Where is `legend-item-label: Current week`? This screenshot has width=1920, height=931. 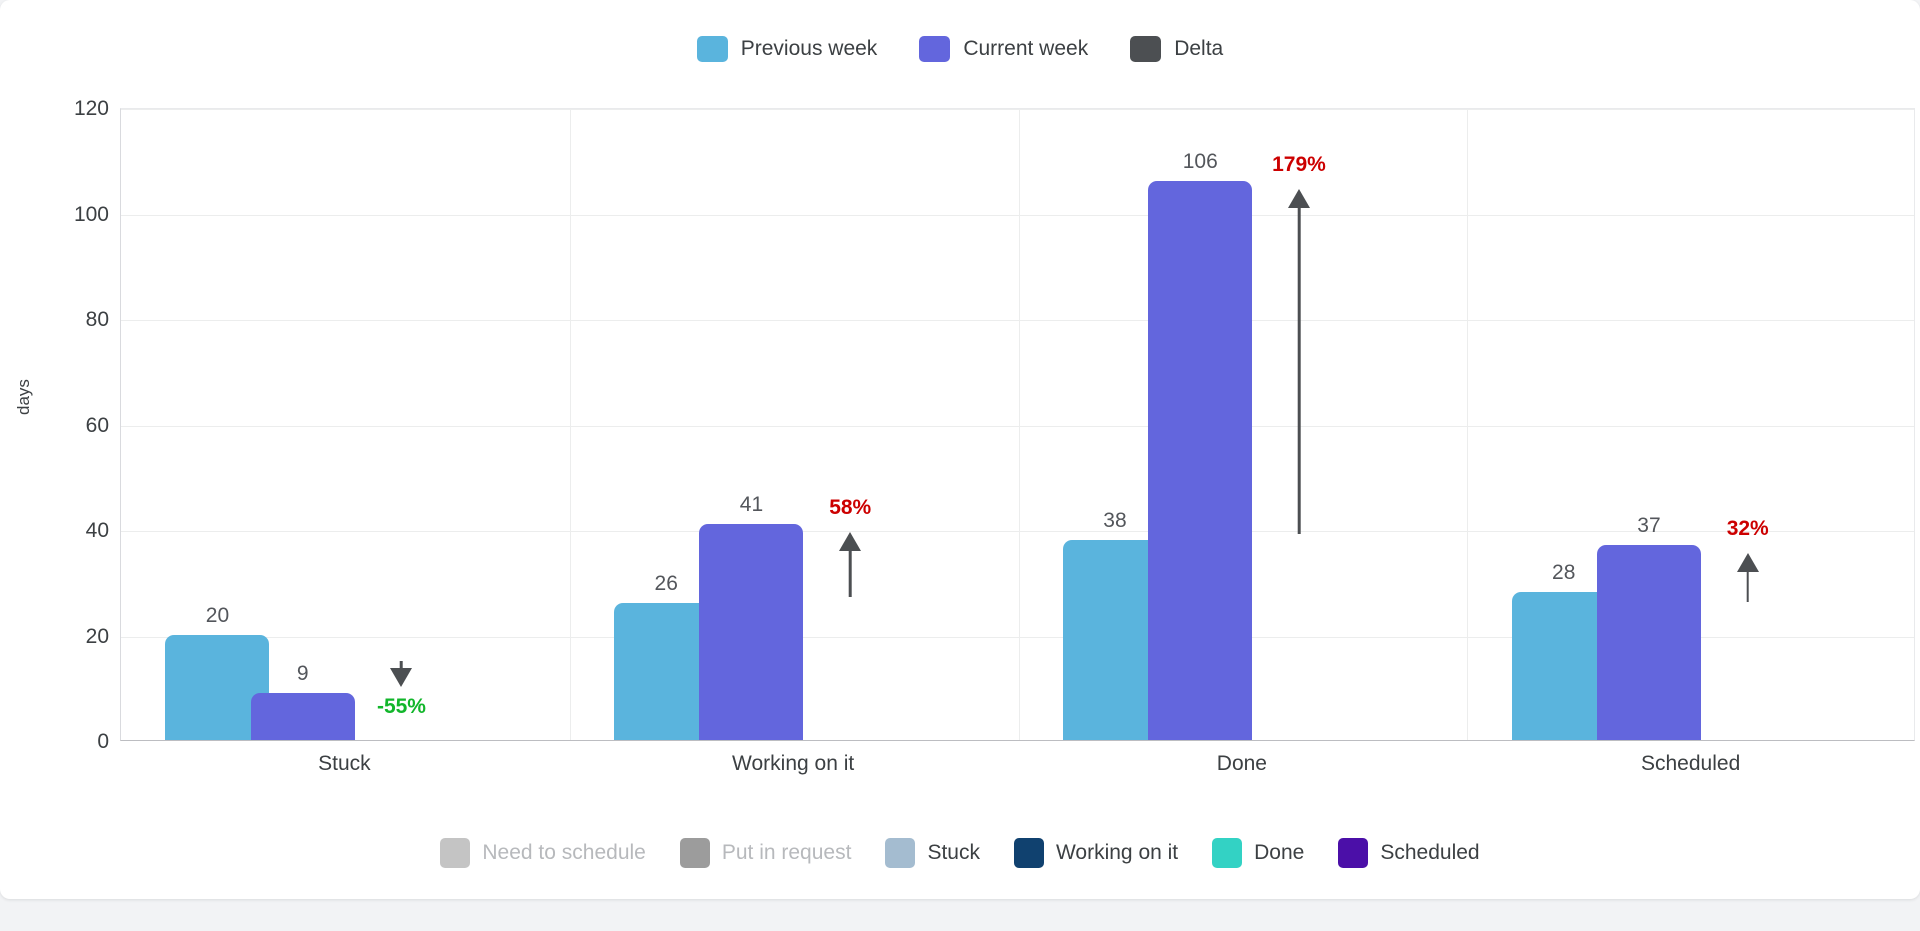 legend-item-label: Current week is located at coordinates (1026, 48).